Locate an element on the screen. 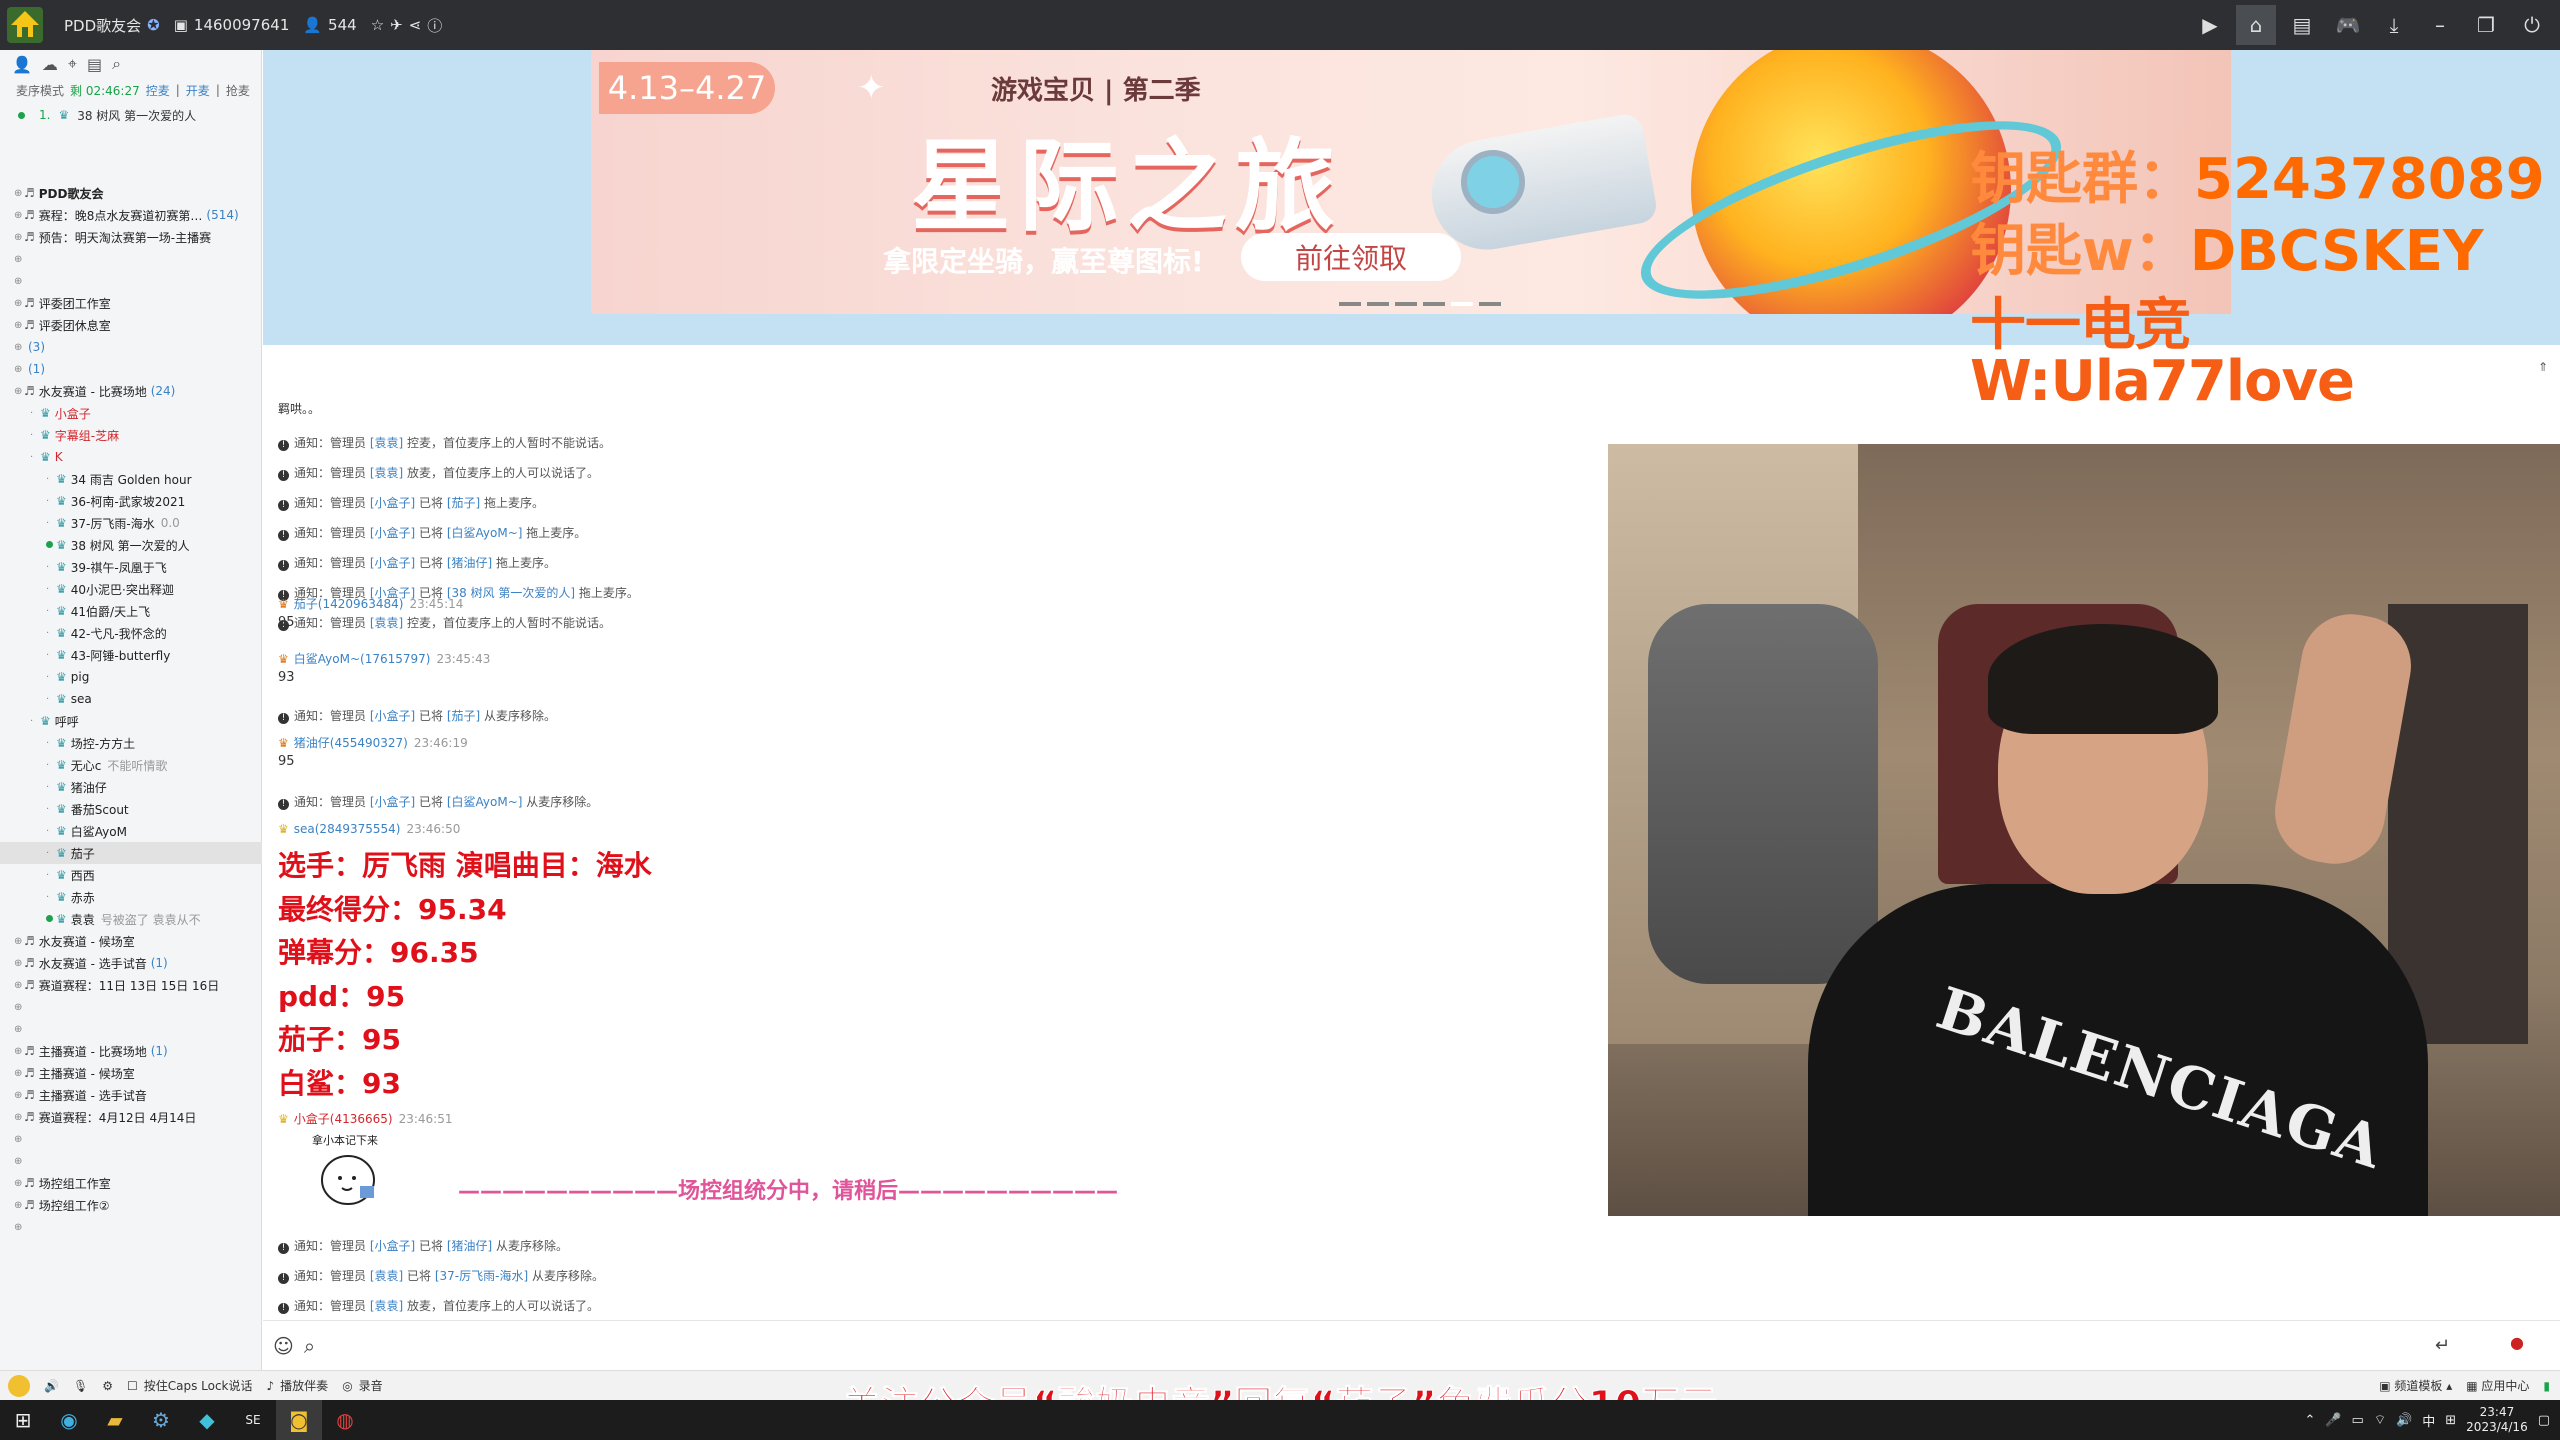  send-icon: ↵ is located at coordinates (2442, 1345).